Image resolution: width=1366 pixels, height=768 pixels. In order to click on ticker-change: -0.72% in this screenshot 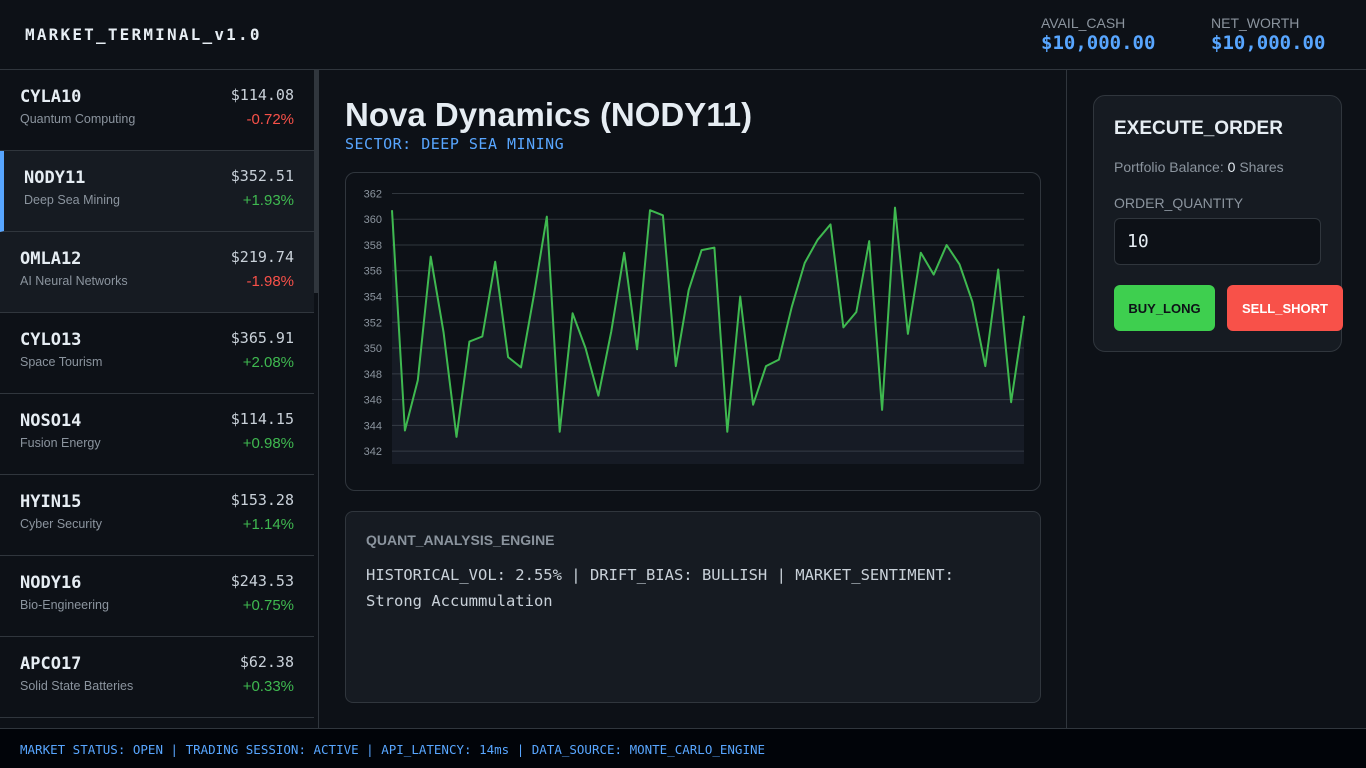, I will do `click(270, 119)`.